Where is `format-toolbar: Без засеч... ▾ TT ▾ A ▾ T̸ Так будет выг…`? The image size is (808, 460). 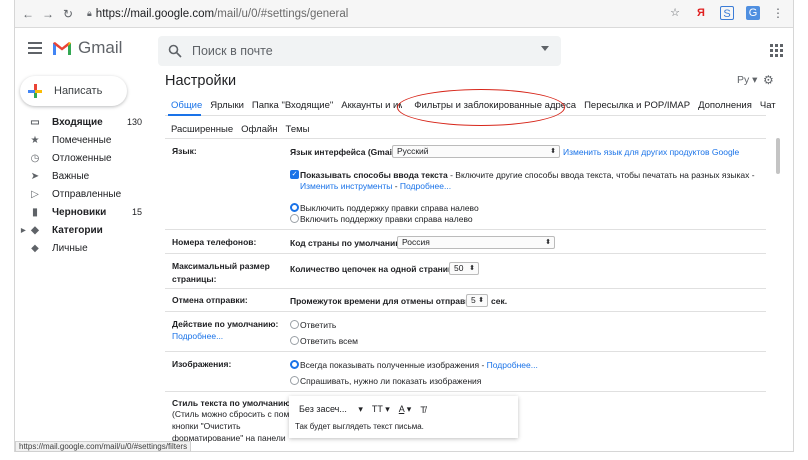 format-toolbar: Без засеч... ▾ TT ▾ A ▾ T̸ Так будет выг… is located at coordinates (403, 417).